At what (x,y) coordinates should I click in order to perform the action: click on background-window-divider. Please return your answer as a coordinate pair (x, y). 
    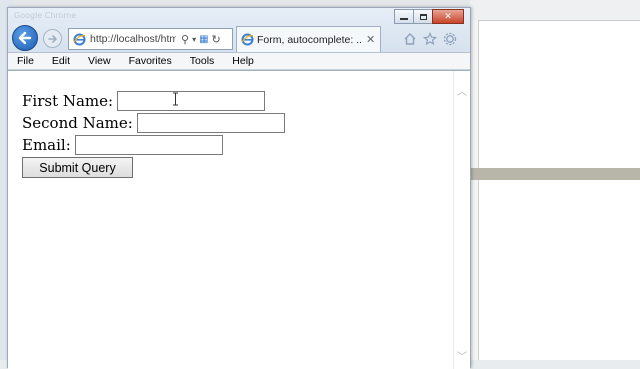
    Looking at the image, I should click on (474, 190).